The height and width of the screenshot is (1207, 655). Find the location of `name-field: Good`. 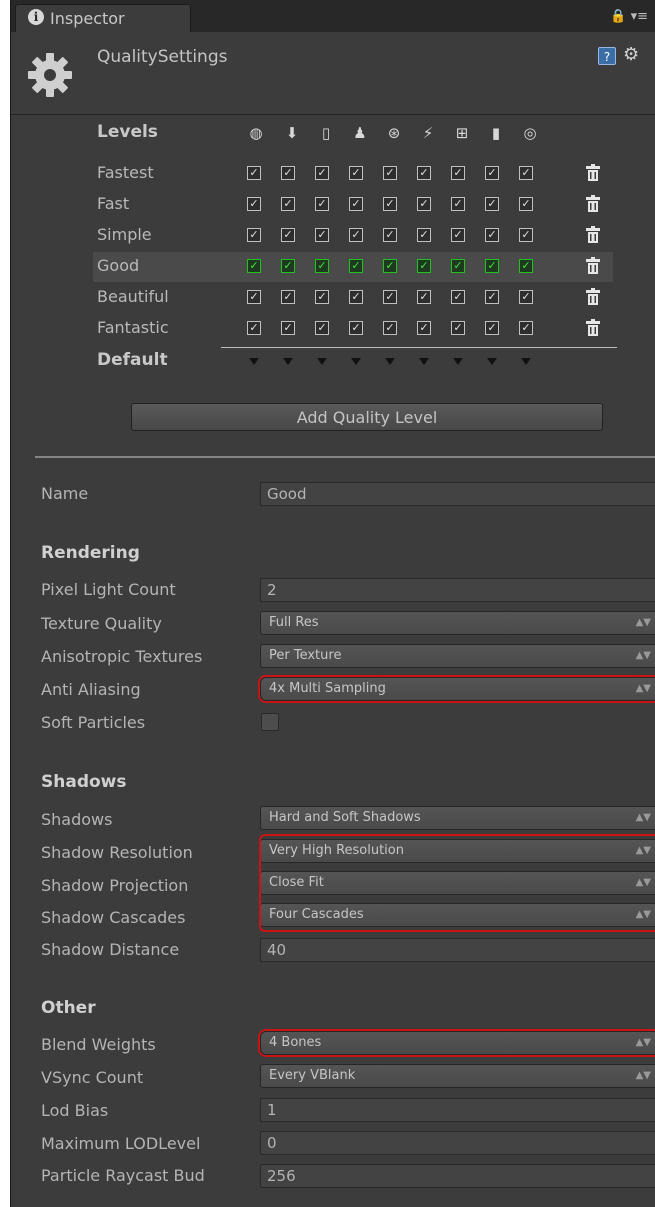

name-field: Good is located at coordinates (457, 494).